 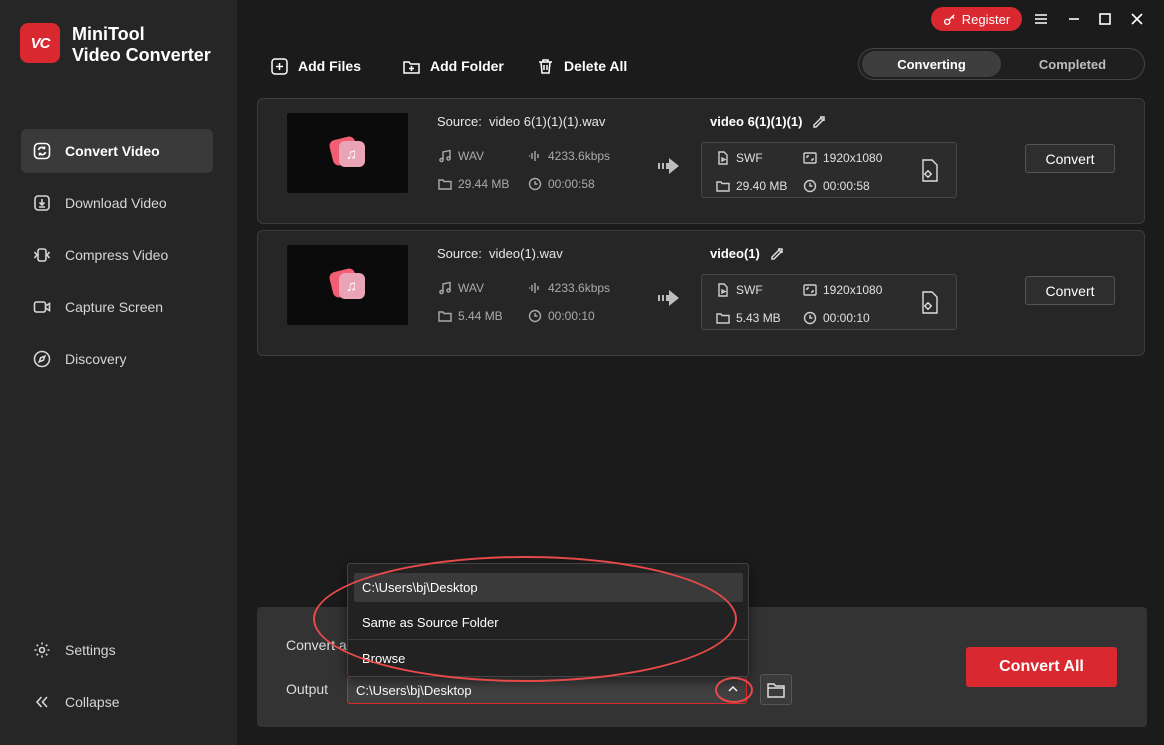 What do you see at coordinates (829, 302) in the screenshot?
I see `output-settings-box: SWF 1920x1080 5.43 MB 00:00:10` at bounding box center [829, 302].